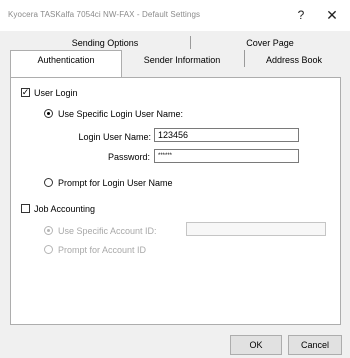 This screenshot has width=350, height=358. Describe the element at coordinates (56, 93) in the screenshot. I see `user-login-label: User Login` at that location.